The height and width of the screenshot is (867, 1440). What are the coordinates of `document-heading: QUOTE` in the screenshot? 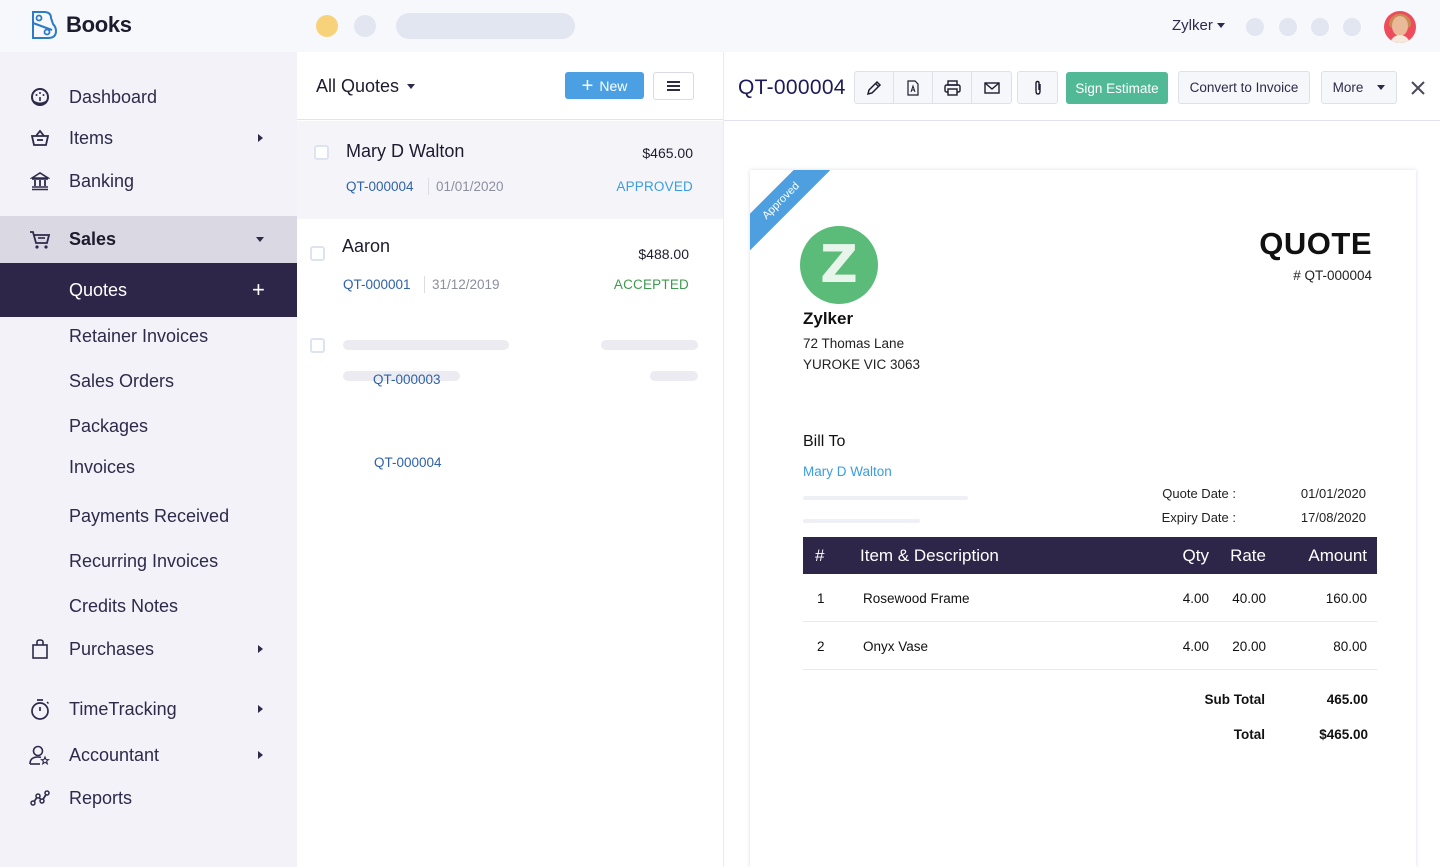 It's located at (1315, 243).